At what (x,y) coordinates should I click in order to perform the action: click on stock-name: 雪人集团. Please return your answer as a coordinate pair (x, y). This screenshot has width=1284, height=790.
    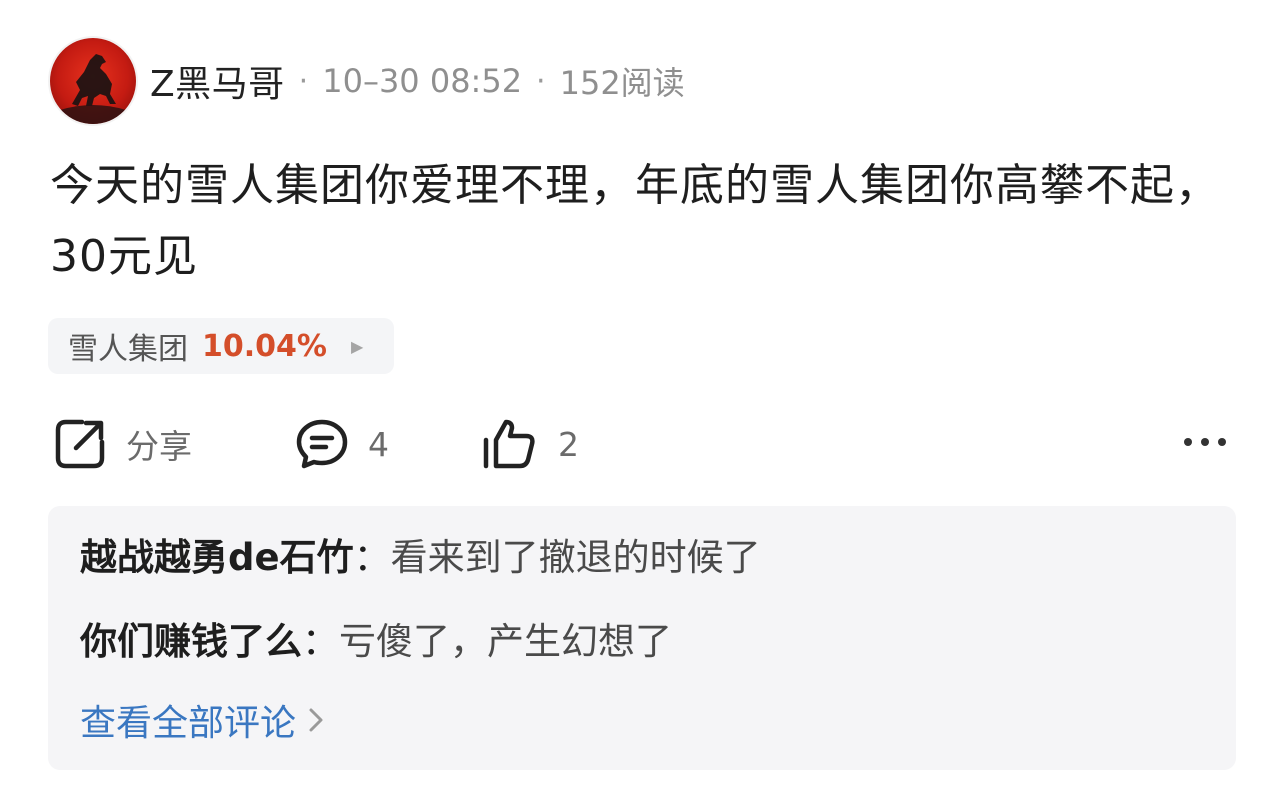
    Looking at the image, I should click on (128, 349).